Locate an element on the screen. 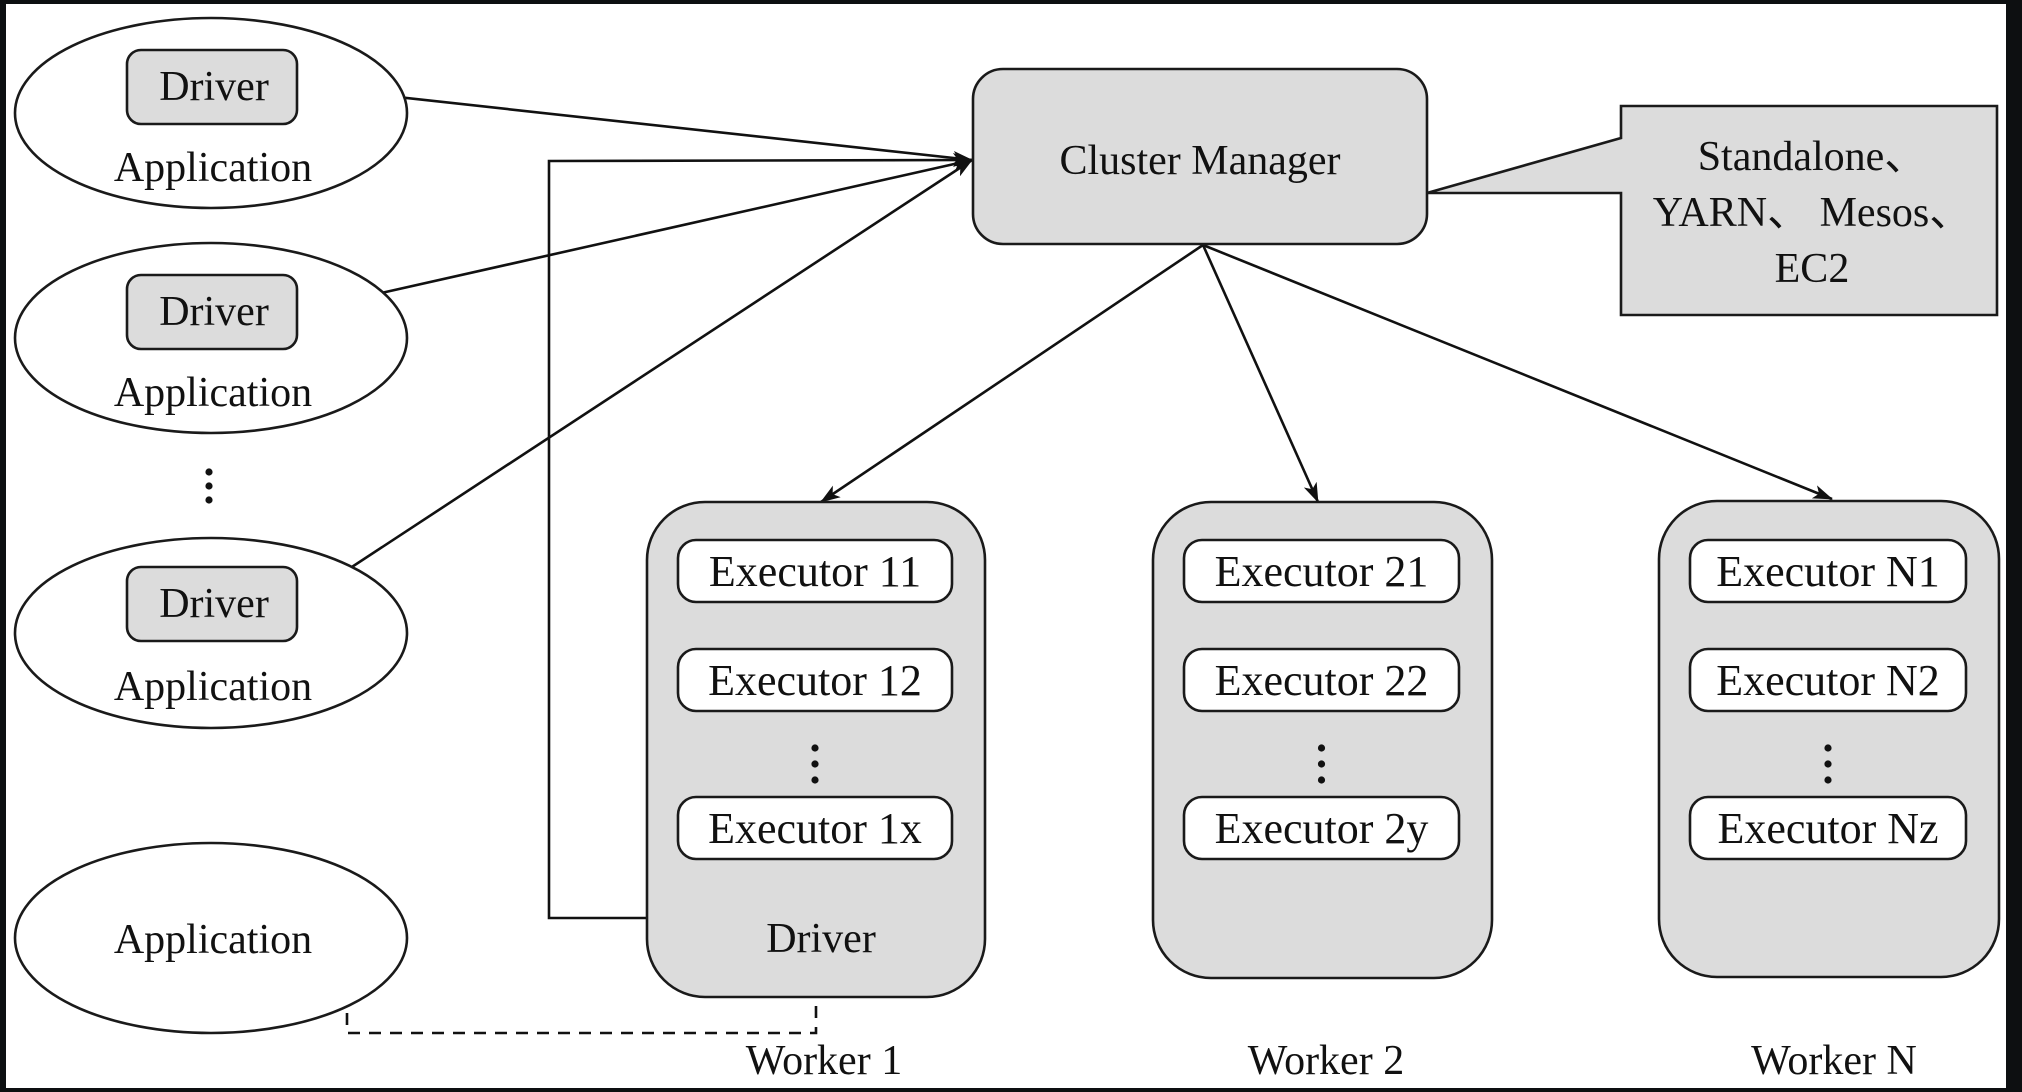 The height and width of the screenshot is (1092, 2022). worker-driver-label: Driver is located at coordinates (821, 939).